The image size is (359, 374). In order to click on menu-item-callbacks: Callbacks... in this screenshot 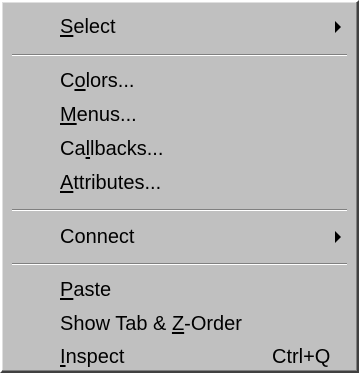, I will do `click(179, 149)`.